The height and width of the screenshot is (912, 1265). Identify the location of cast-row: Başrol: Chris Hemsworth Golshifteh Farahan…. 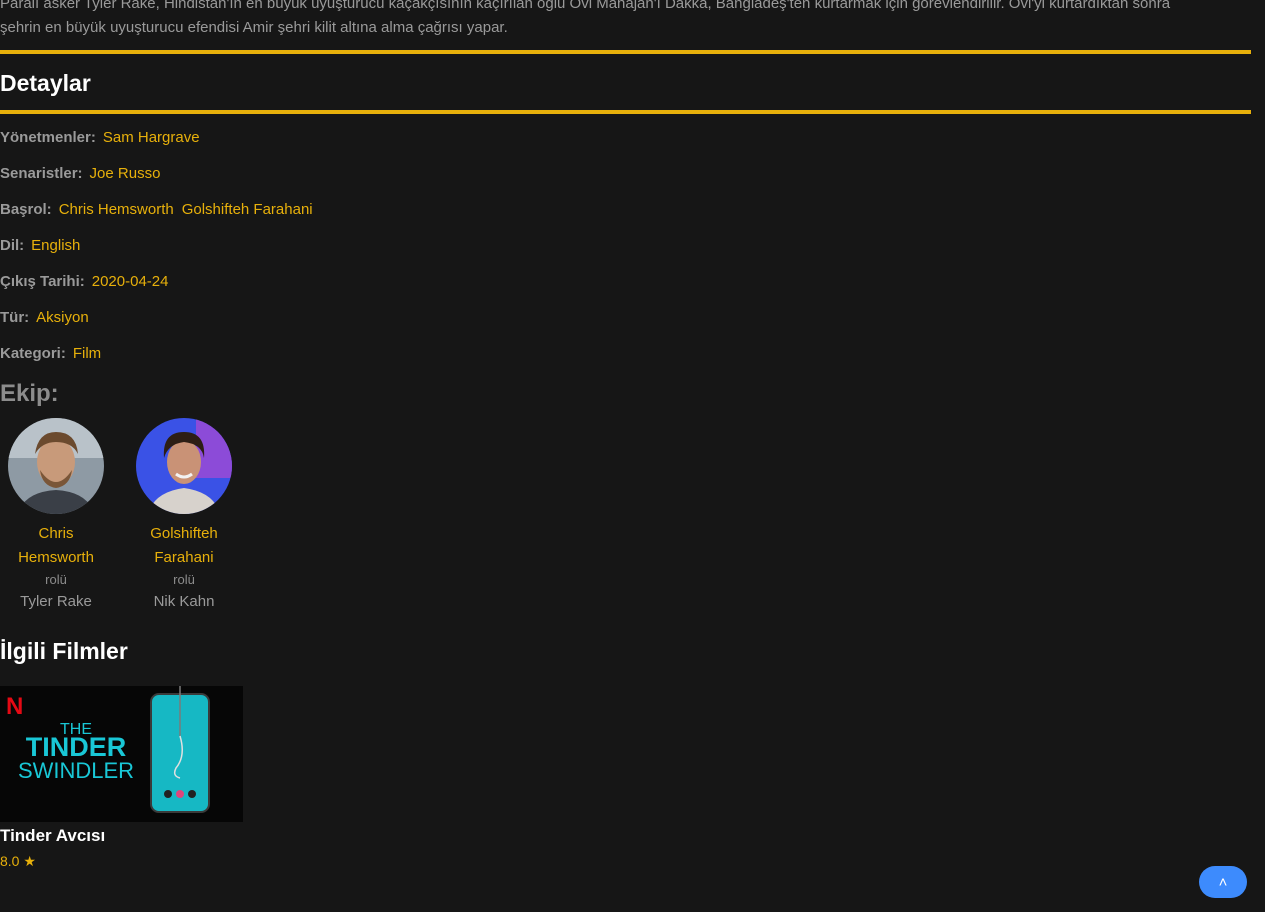
(160, 210).